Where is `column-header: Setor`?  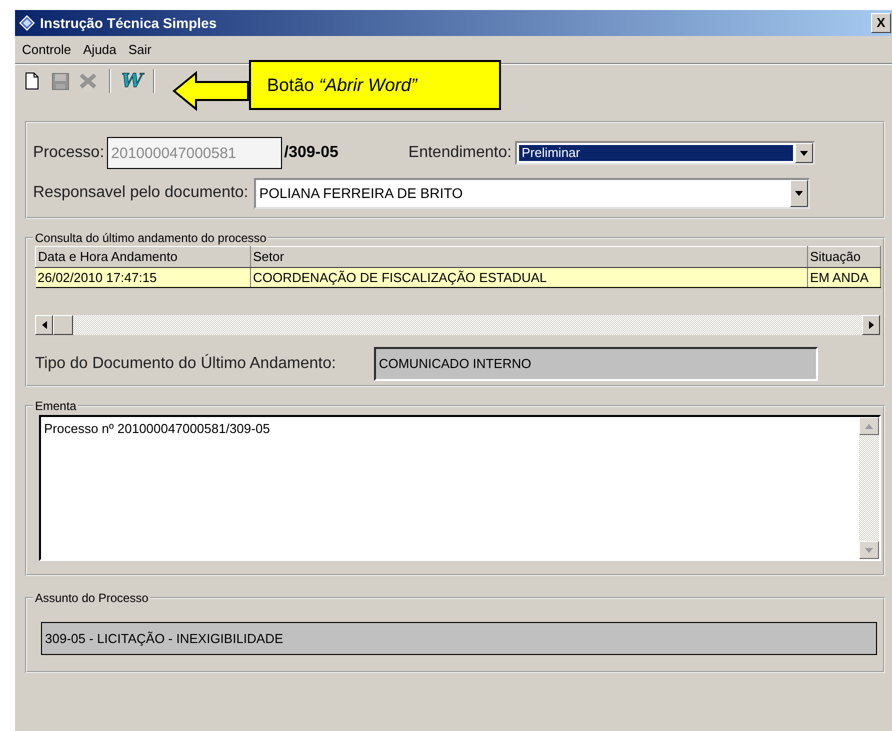 column-header: Setor is located at coordinates (529, 256).